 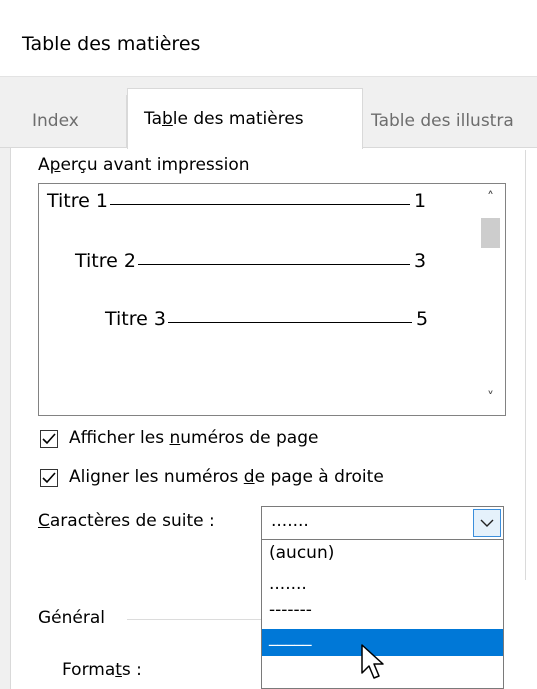 What do you see at coordinates (490, 233) in the screenshot?
I see `scroll-thumb` at bounding box center [490, 233].